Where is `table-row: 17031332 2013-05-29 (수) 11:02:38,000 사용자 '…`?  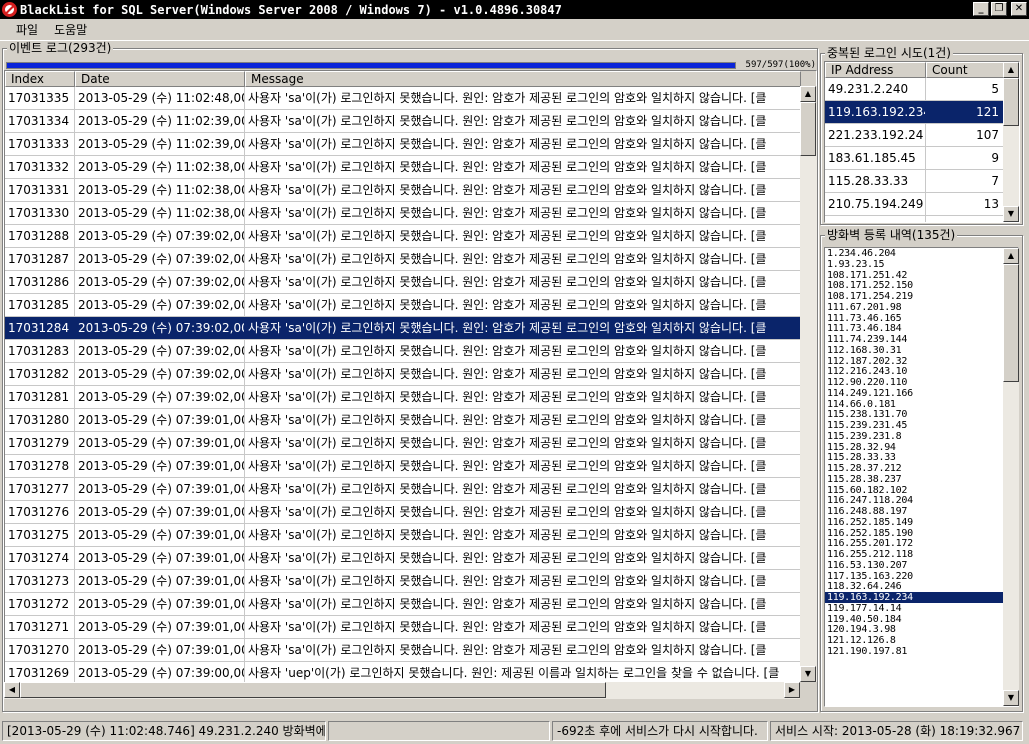 table-row: 17031332 2013-05-29 (수) 11:02:38,000 사용자 '… is located at coordinates (410, 167).